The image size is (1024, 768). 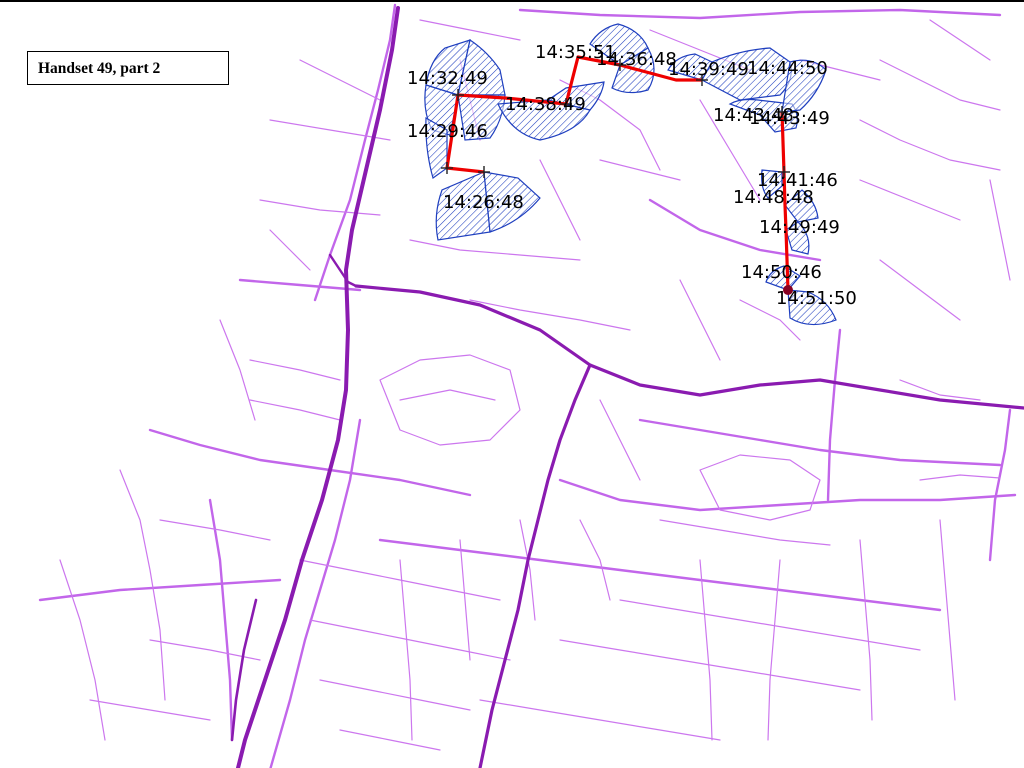 What do you see at coordinates (636, 59) in the screenshot?
I see `timestamp-label: 14:36:48` at bounding box center [636, 59].